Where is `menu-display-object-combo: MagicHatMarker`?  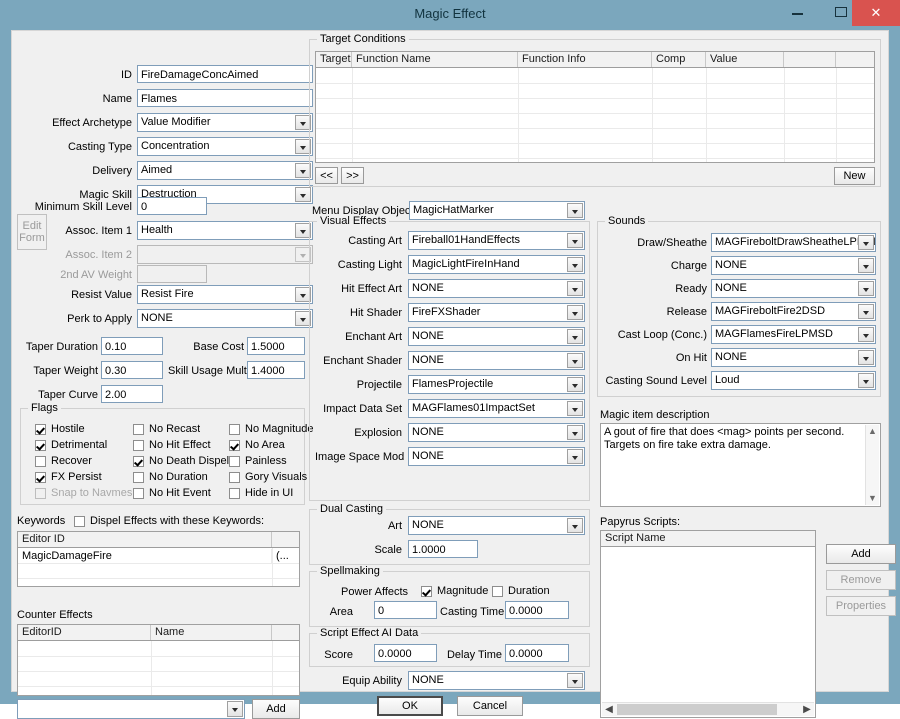
menu-display-object-combo: MagicHatMarker is located at coordinates (497, 210).